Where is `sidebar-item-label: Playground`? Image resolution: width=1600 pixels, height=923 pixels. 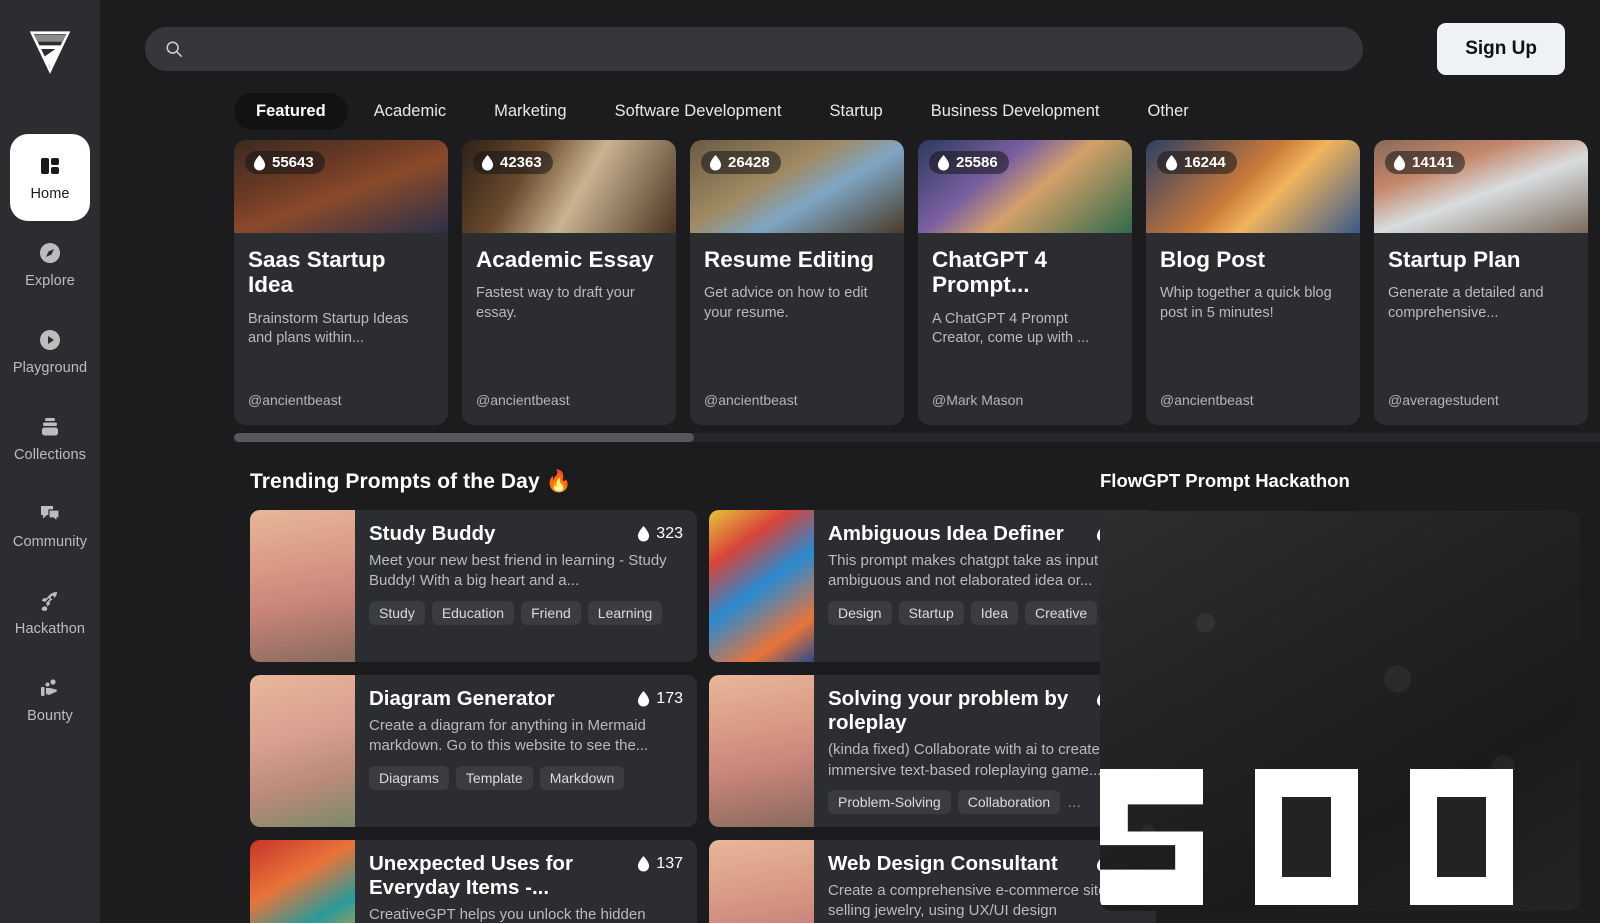
sidebar-item-label: Playground is located at coordinates (50, 368).